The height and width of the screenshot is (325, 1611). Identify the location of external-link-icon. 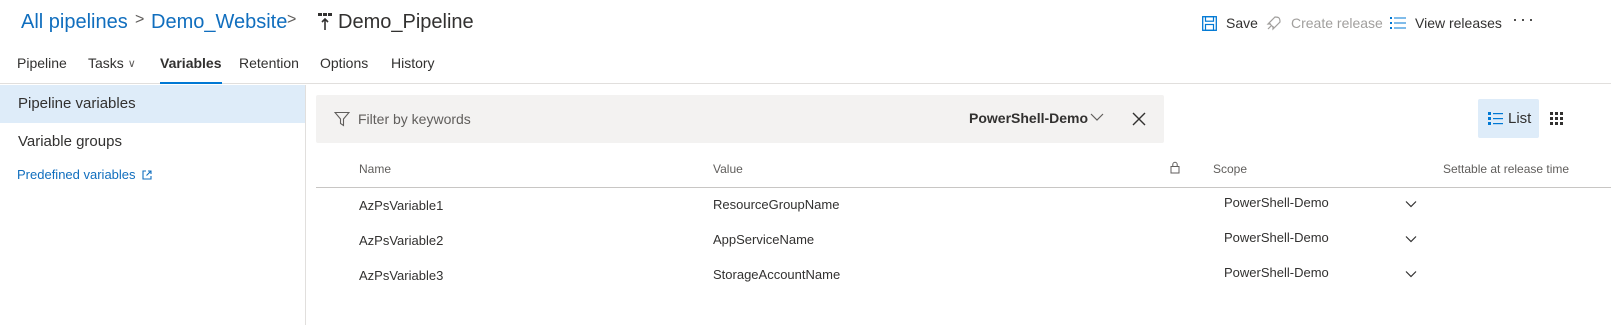
(146, 174).